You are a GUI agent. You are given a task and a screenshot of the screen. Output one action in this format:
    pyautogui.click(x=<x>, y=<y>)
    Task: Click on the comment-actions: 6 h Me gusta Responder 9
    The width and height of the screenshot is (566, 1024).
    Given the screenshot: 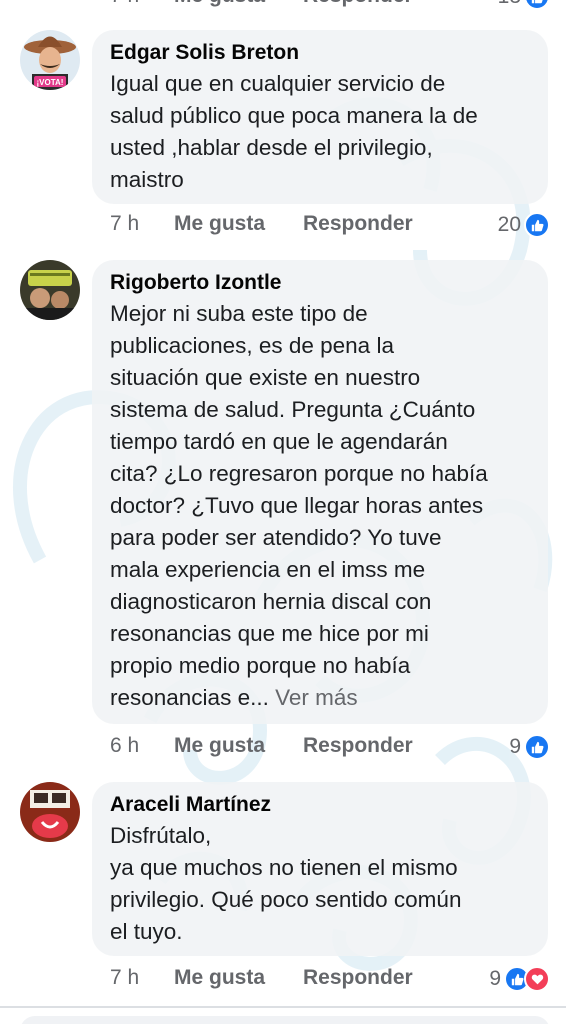 What is the action you would take?
    pyautogui.click(x=330, y=748)
    